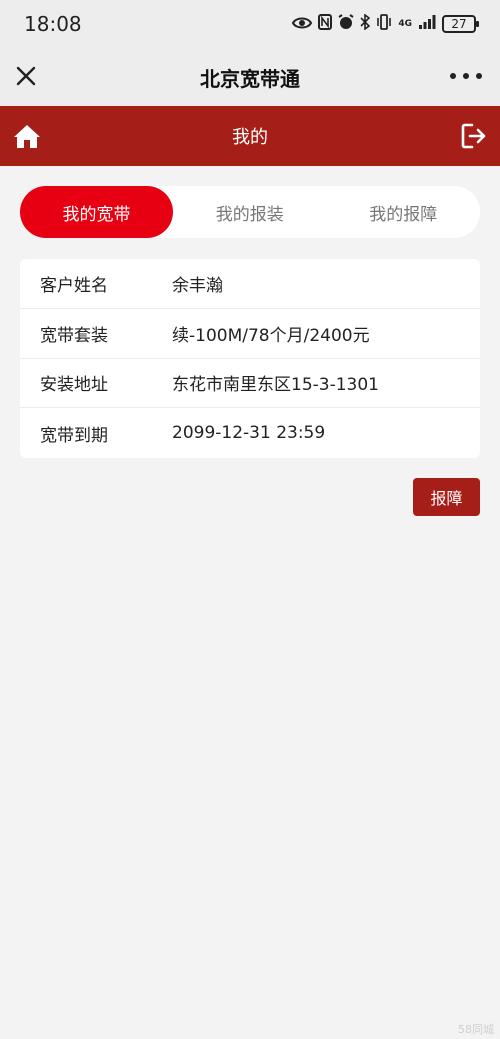 The height and width of the screenshot is (1039, 500). I want to click on status-time: 18:08, so click(53, 24).